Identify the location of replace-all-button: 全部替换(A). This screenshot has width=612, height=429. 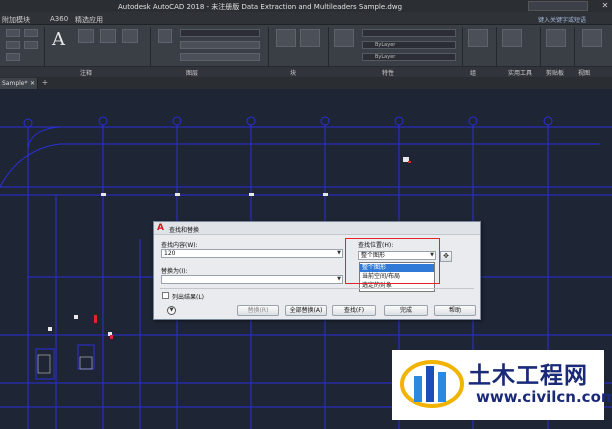
(306, 310).